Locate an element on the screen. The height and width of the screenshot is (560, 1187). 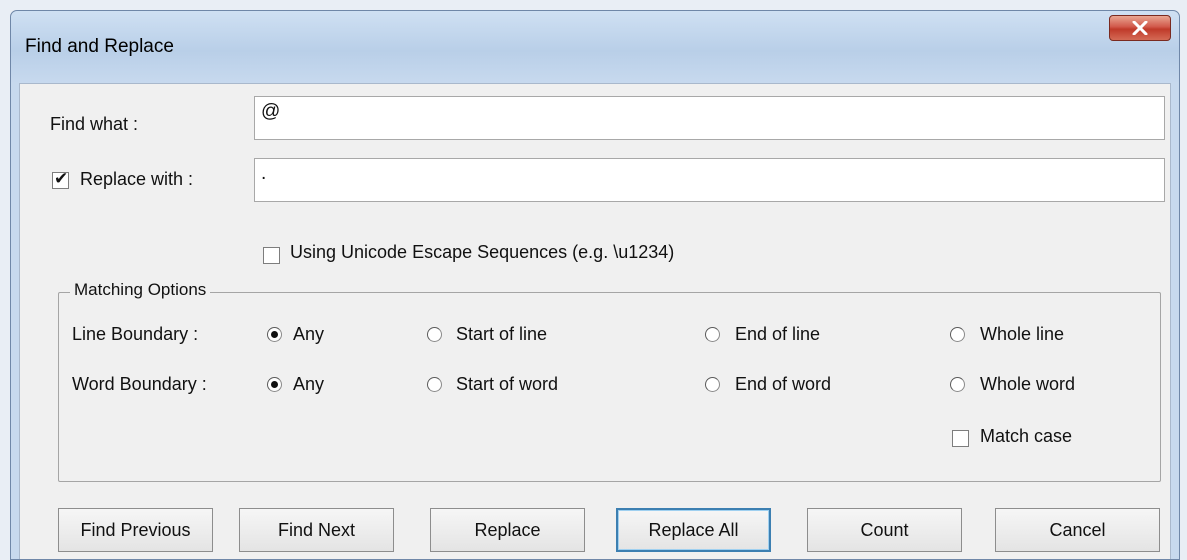
line-boundary-label: Line Boundary : is located at coordinates (135, 334).